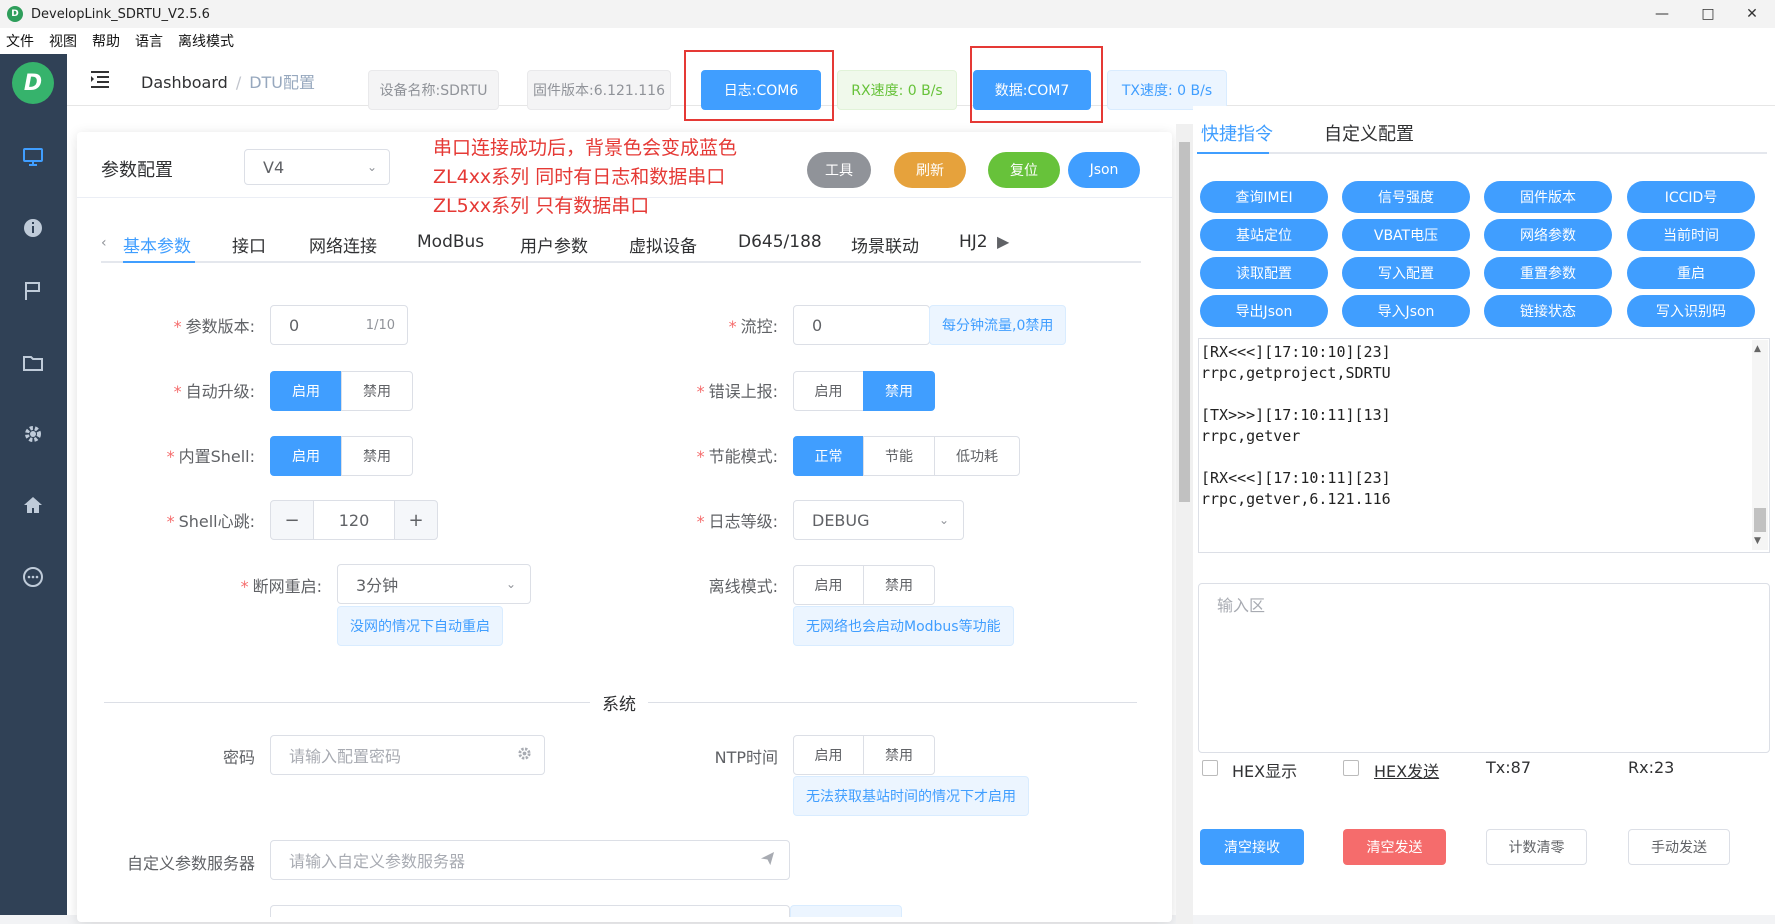 The height and width of the screenshot is (924, 1775). I want to click on monitor-icon, so click(33, 157).